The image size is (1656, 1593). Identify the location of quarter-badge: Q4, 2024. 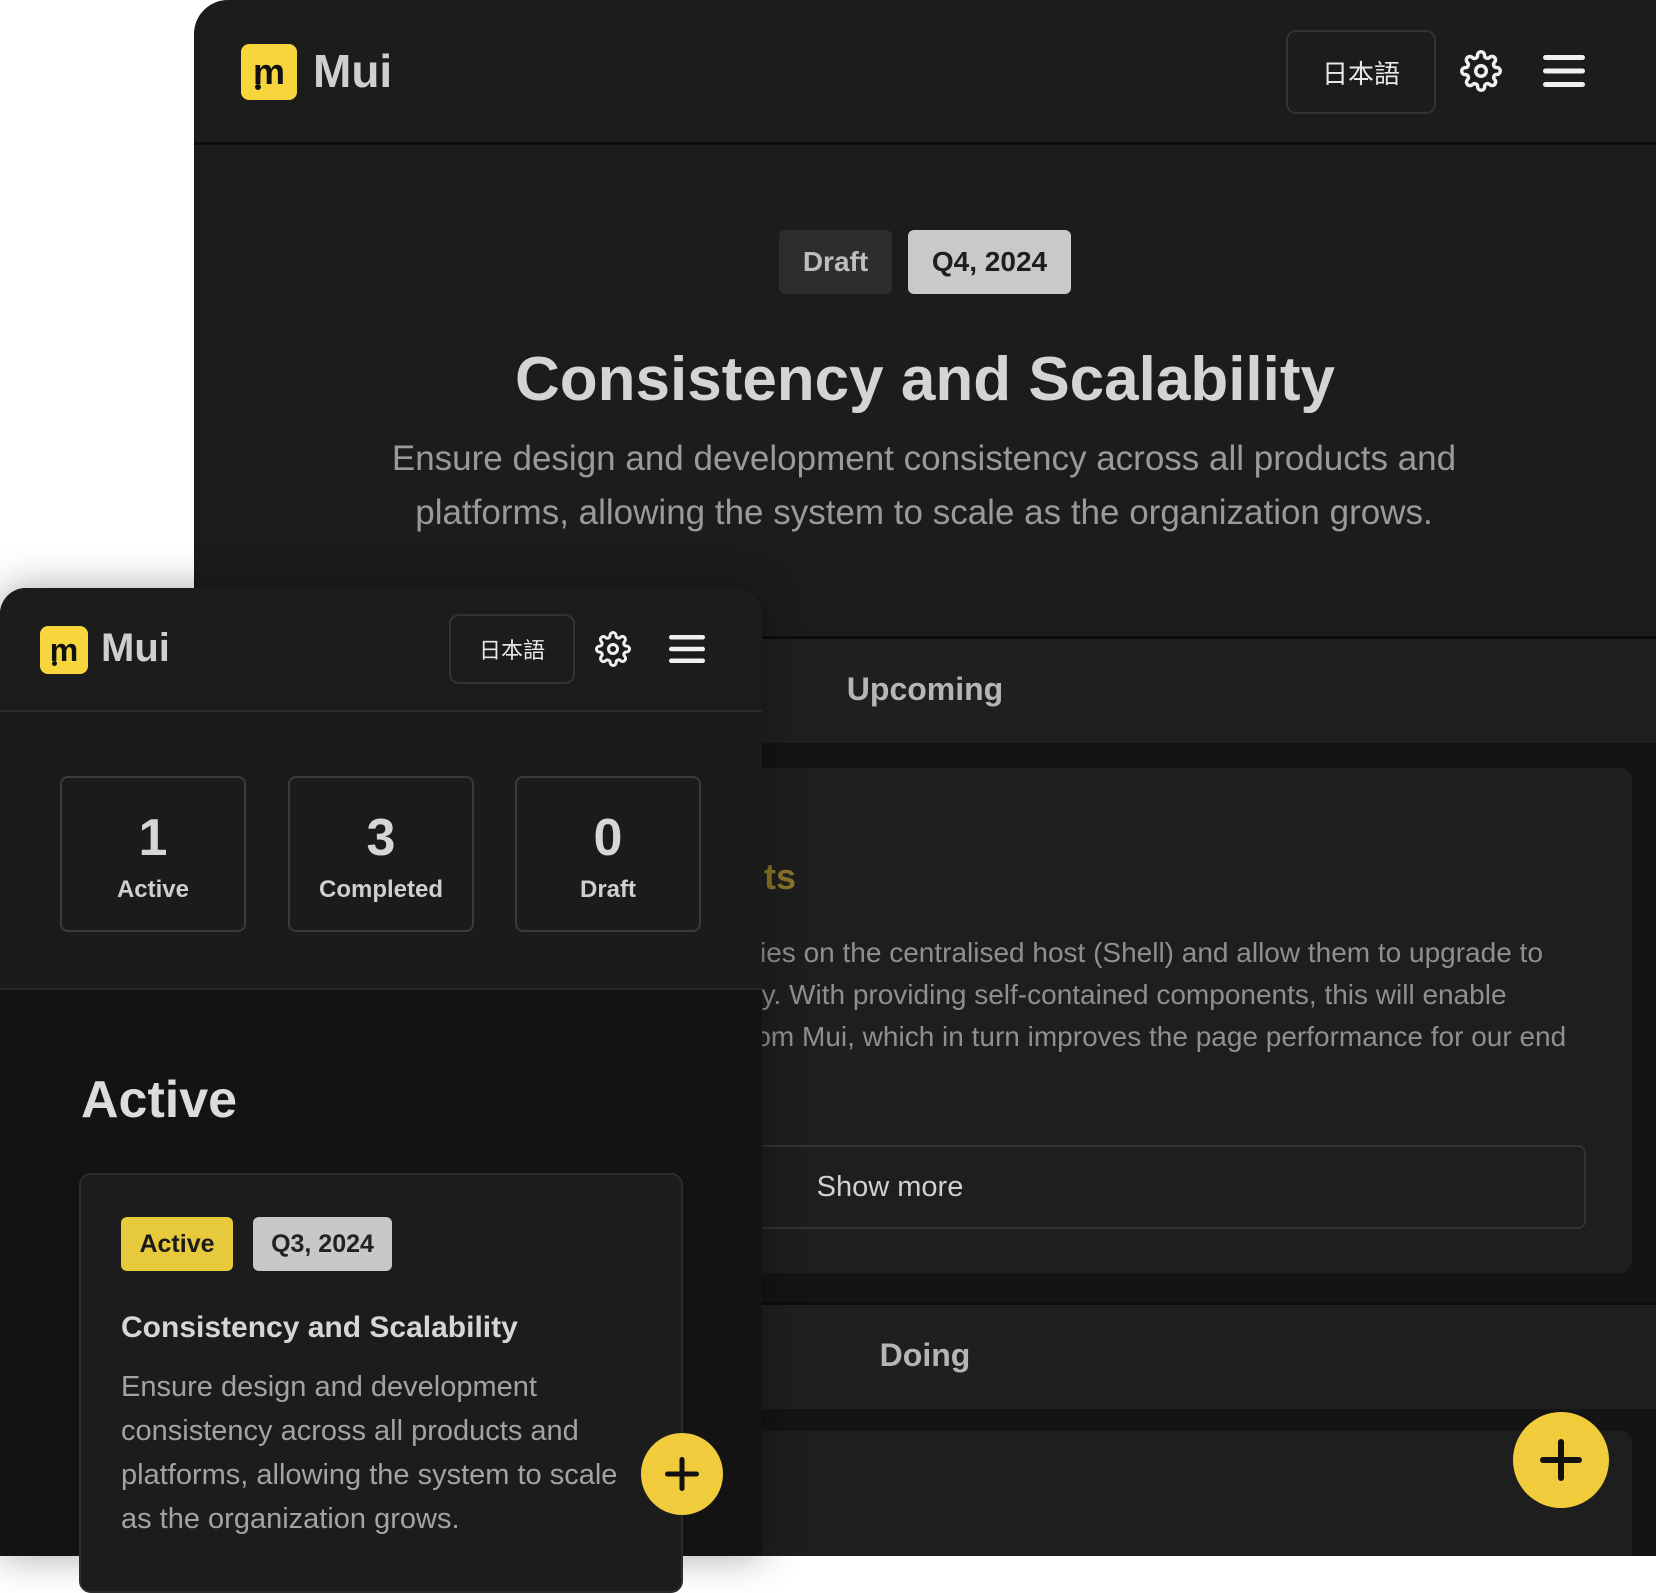
(989, 262).